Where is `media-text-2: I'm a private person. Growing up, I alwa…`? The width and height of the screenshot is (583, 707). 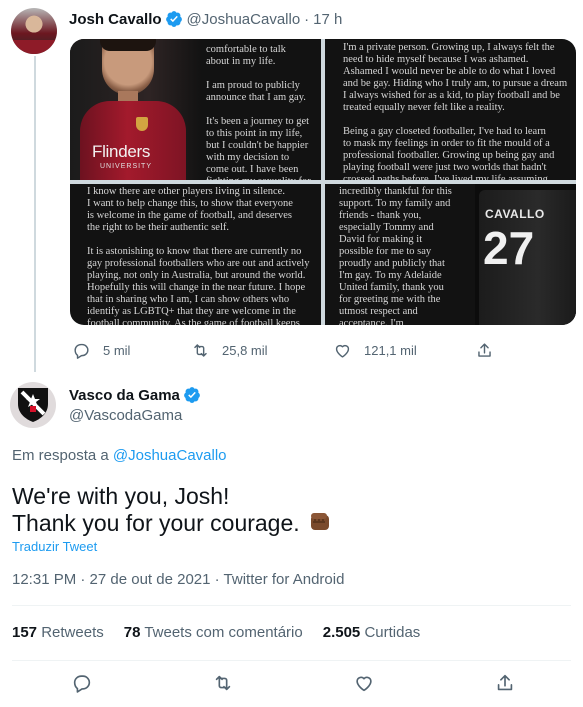
media-text-2: I'm a private person. Growing up, I alwa… is located at coordinates (455, 111).